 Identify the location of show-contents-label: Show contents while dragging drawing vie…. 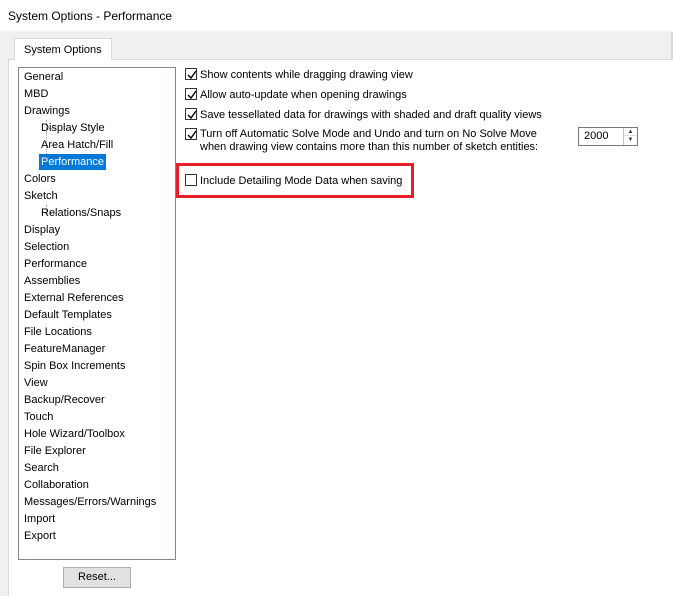
(306, 75).